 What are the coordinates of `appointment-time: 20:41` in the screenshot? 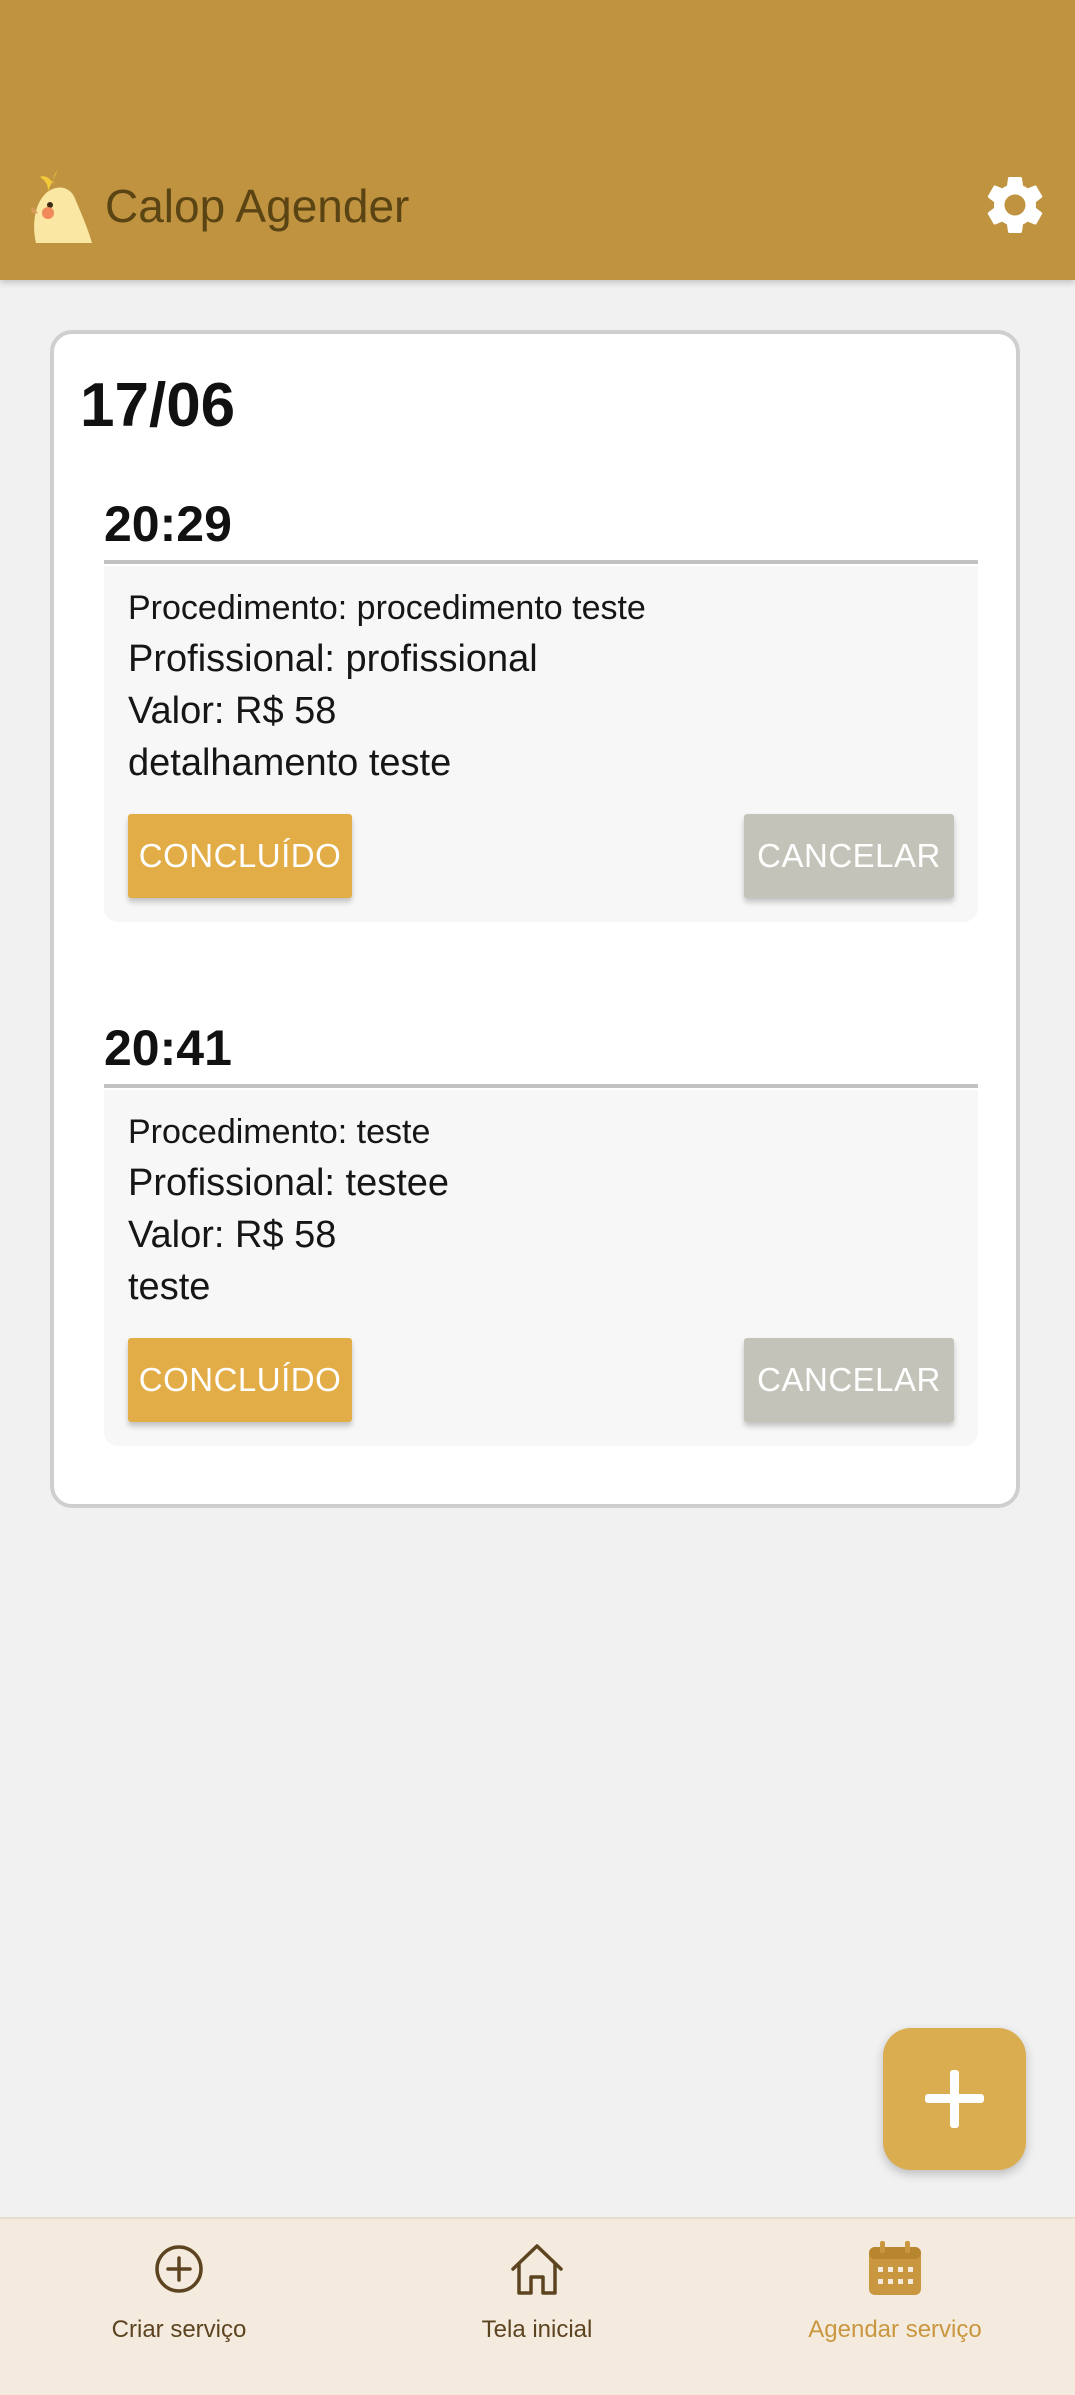 It's located at (168, 1048).